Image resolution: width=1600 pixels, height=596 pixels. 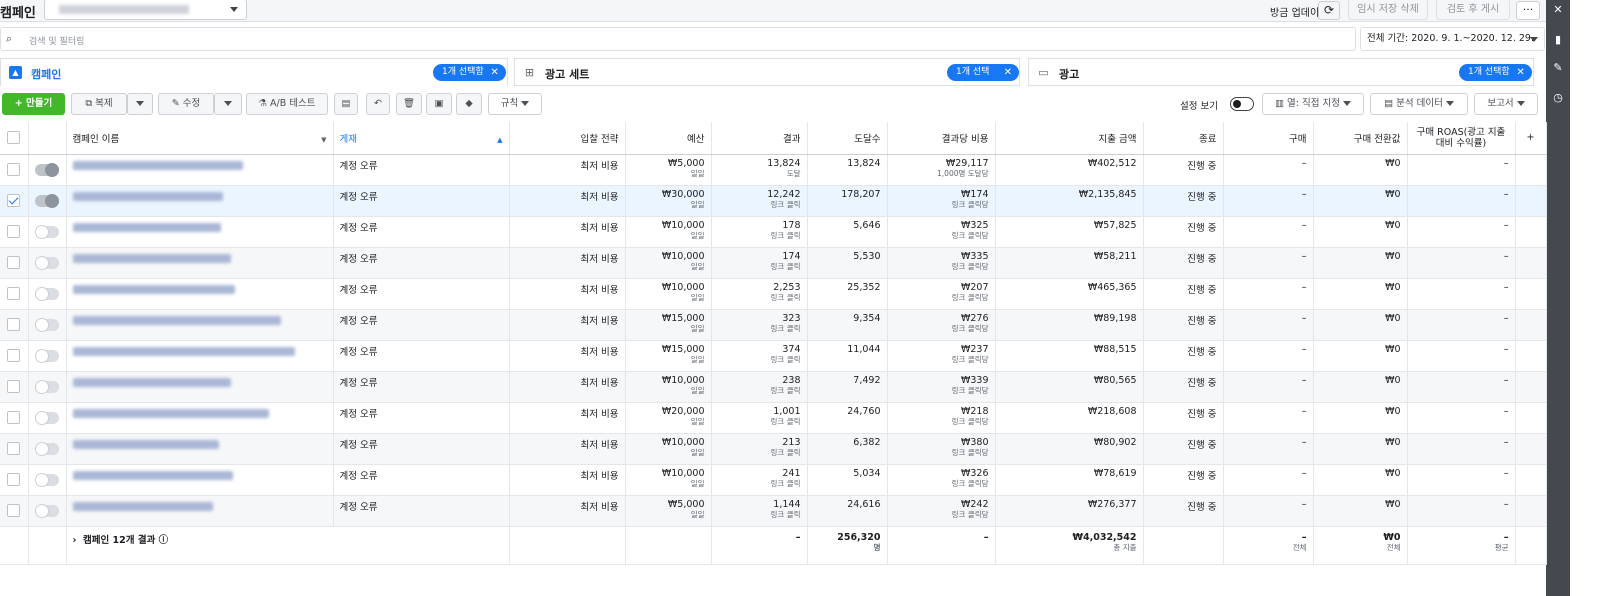 I want to click on create-button: + 만들기, so click(x=33, y=104).